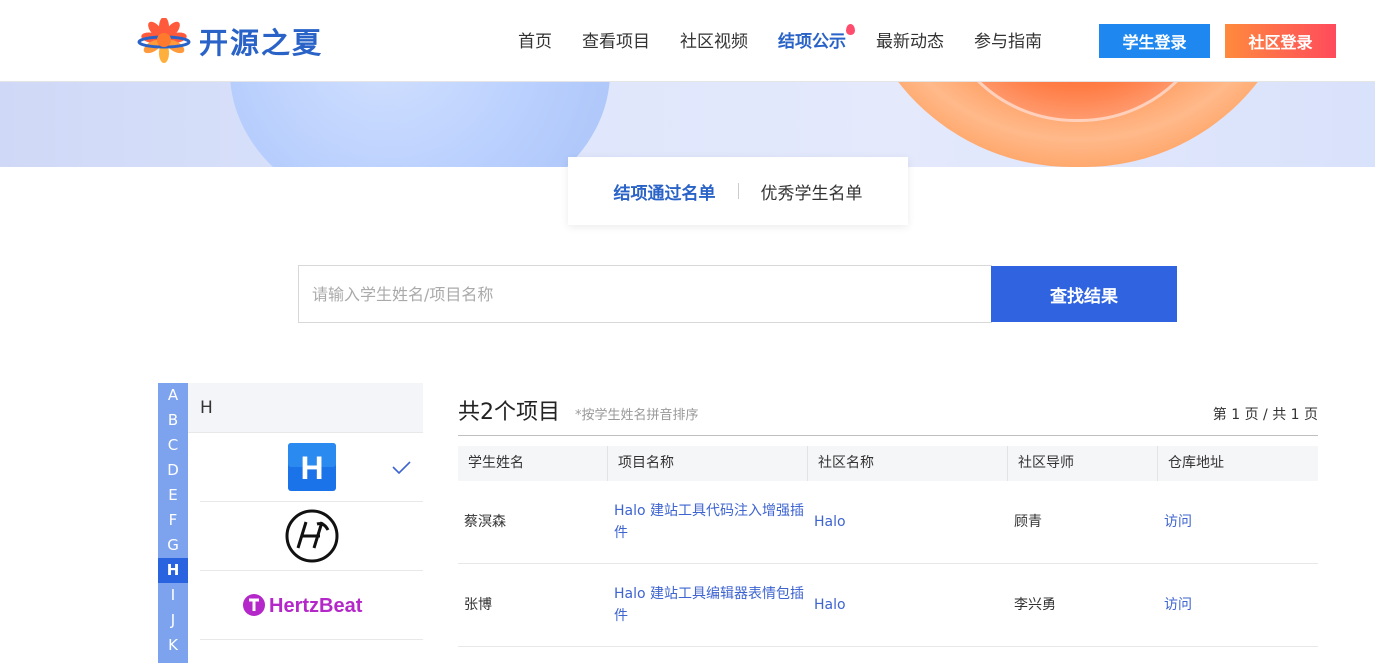 The image size is (1375, 663). Describe the element at coordinates (687, 124) in the screenshot. I see `hero-banner` at that location.